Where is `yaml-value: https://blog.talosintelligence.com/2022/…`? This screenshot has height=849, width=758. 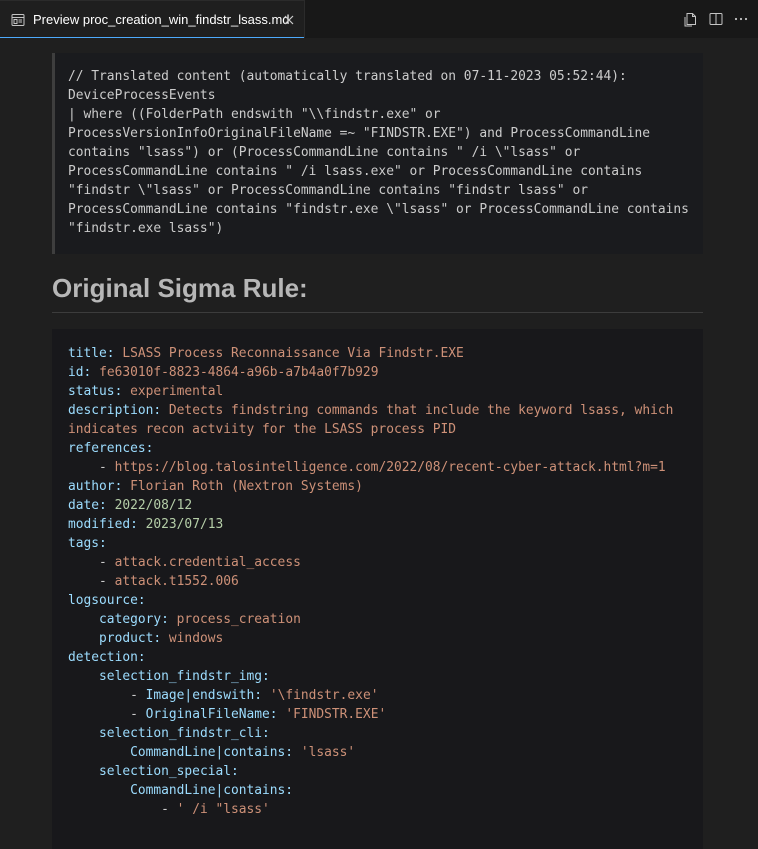 yaml-value: https://blog.talosintelligence.com/2022/… is located at coordinates (390, 467).